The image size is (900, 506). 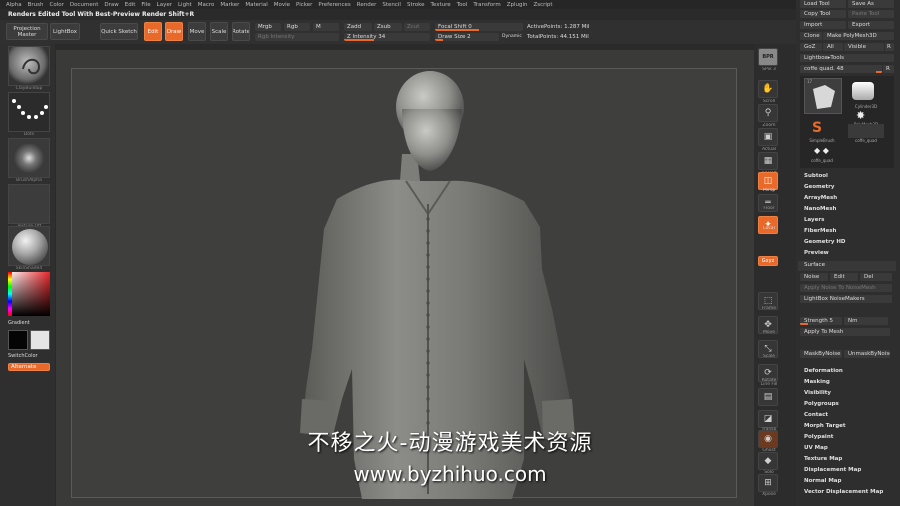 What do you see at coordinates (846, 299) in the screenshot?
I see `lightbox-noisemakers-button: LightBox NoiseMakers` at bounding box center [846, 299].